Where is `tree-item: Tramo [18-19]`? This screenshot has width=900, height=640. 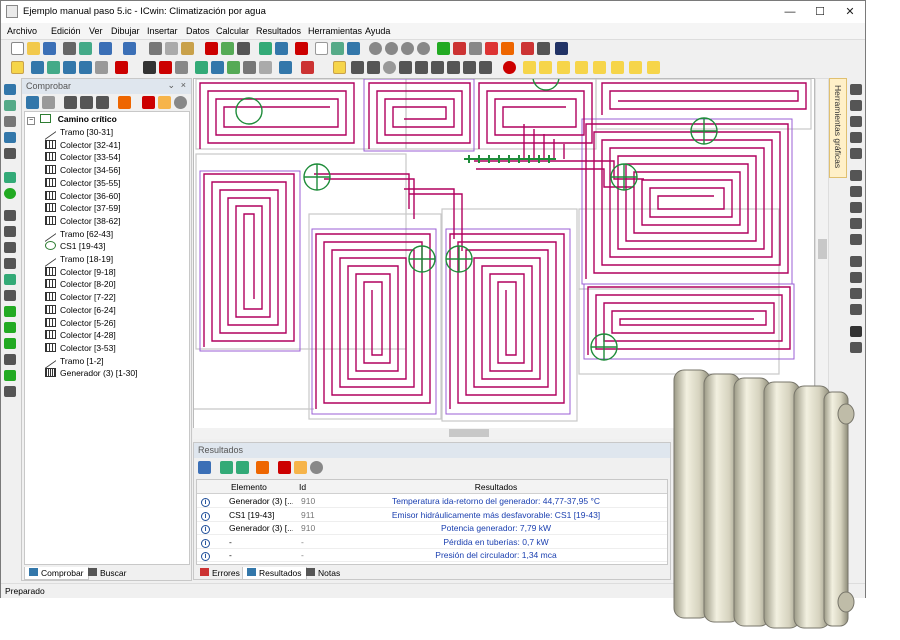 tree-item: Tramo [18-19] is located at coordinates (79, 258).